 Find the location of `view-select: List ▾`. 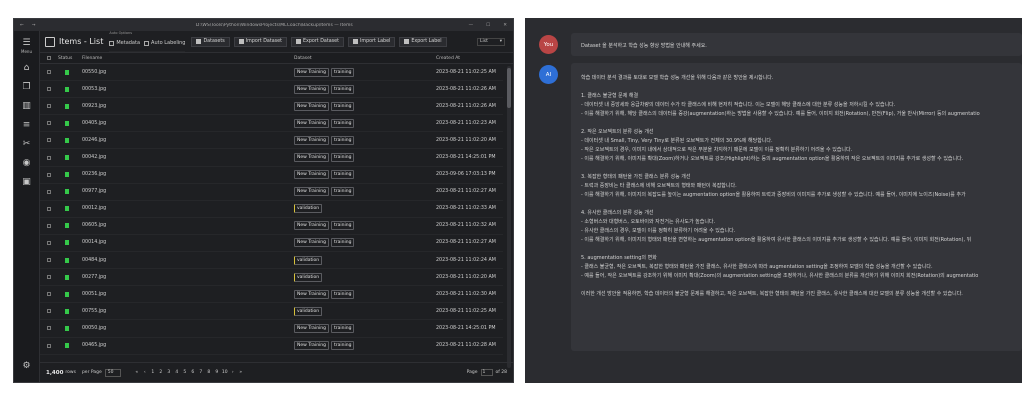

view-select: List ▾ is located at coordinates (491, 41).